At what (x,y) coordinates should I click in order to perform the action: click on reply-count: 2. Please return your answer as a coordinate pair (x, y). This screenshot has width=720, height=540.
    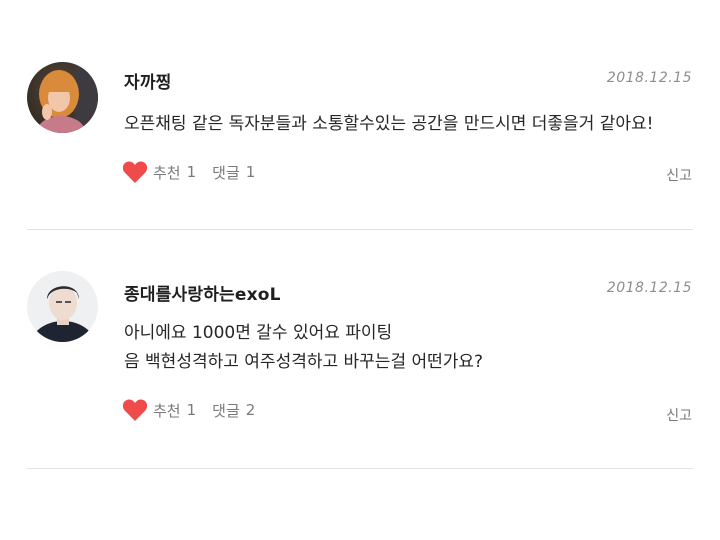
    Looking at the image, I should click on (250, 410).